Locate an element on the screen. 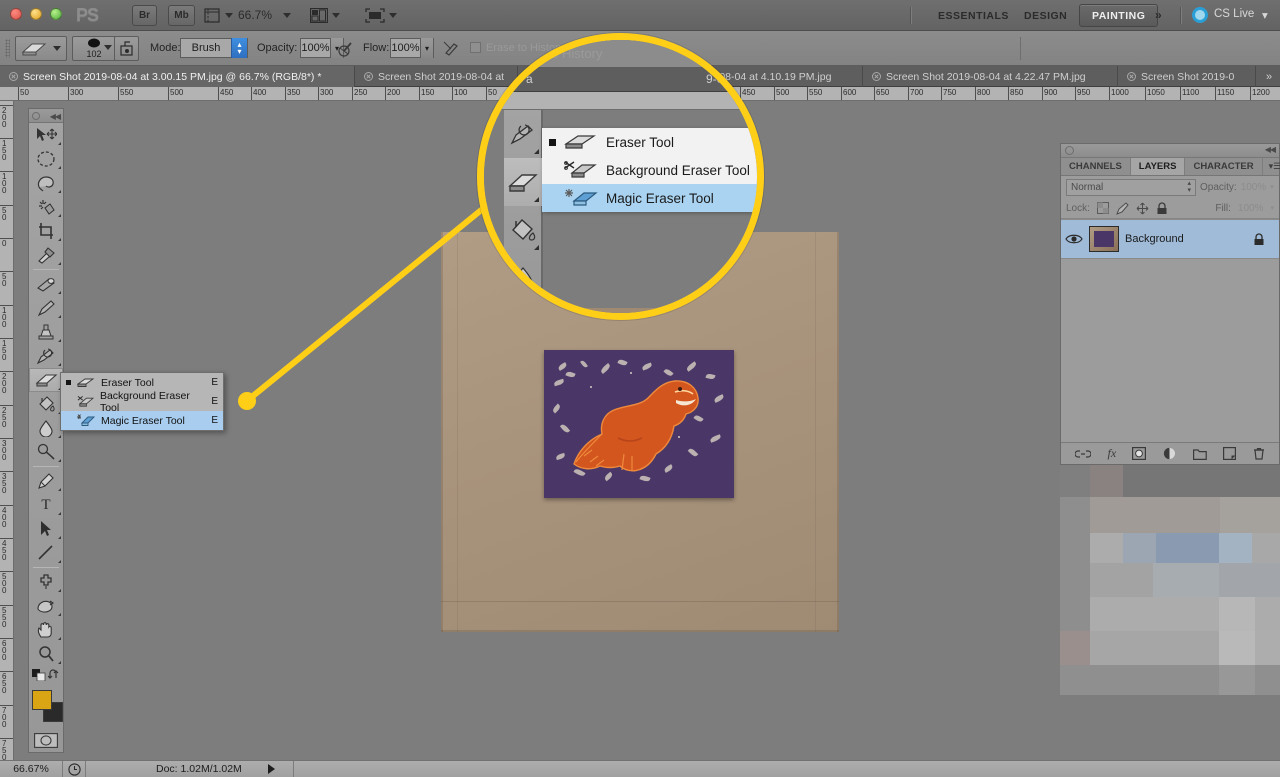  magnified-flyout-item-background-eraser-tool: Background Eraser Tool is located at coordinates (649, 170).